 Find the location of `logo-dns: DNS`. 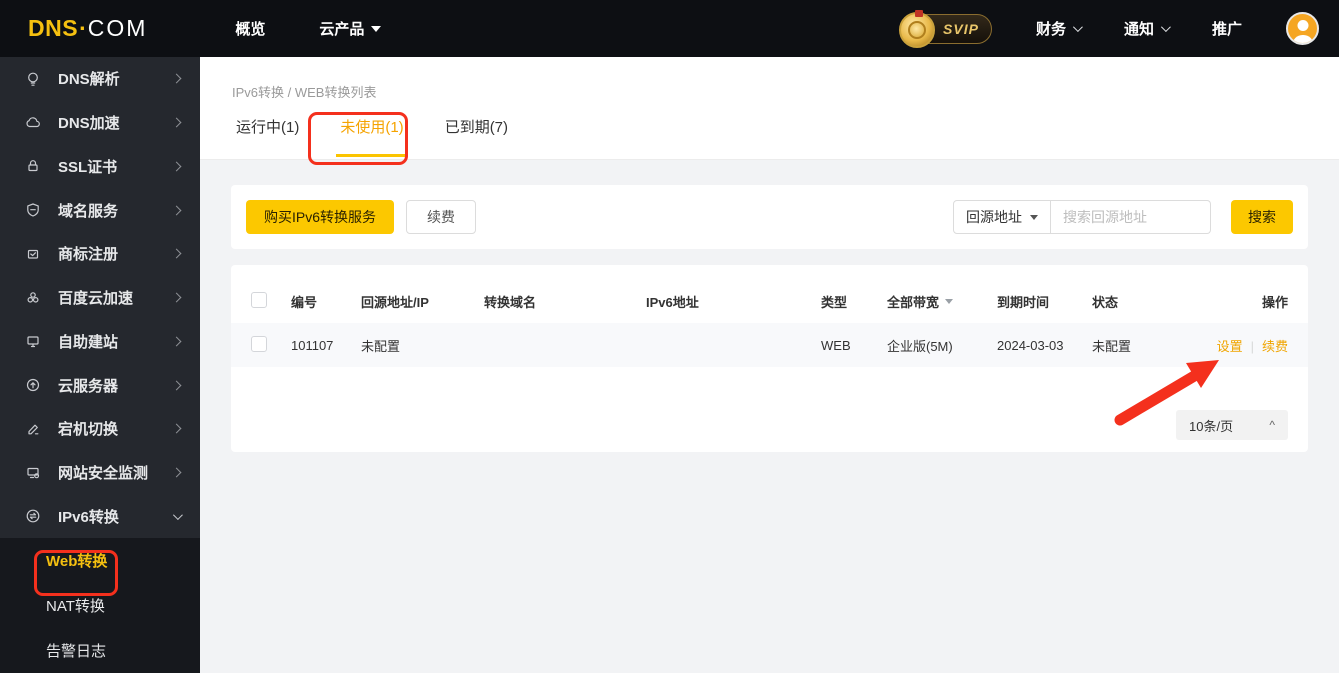

logo-dns: DNS is located at coordinates (53, 28).